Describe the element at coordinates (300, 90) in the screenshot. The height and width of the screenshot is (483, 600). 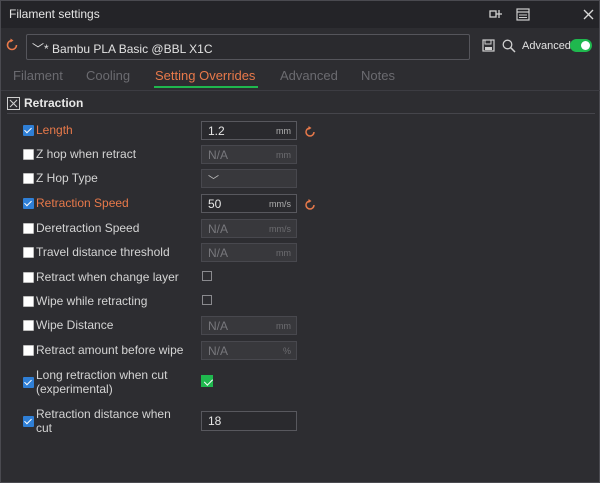
I see `tabs-divider` at that location.